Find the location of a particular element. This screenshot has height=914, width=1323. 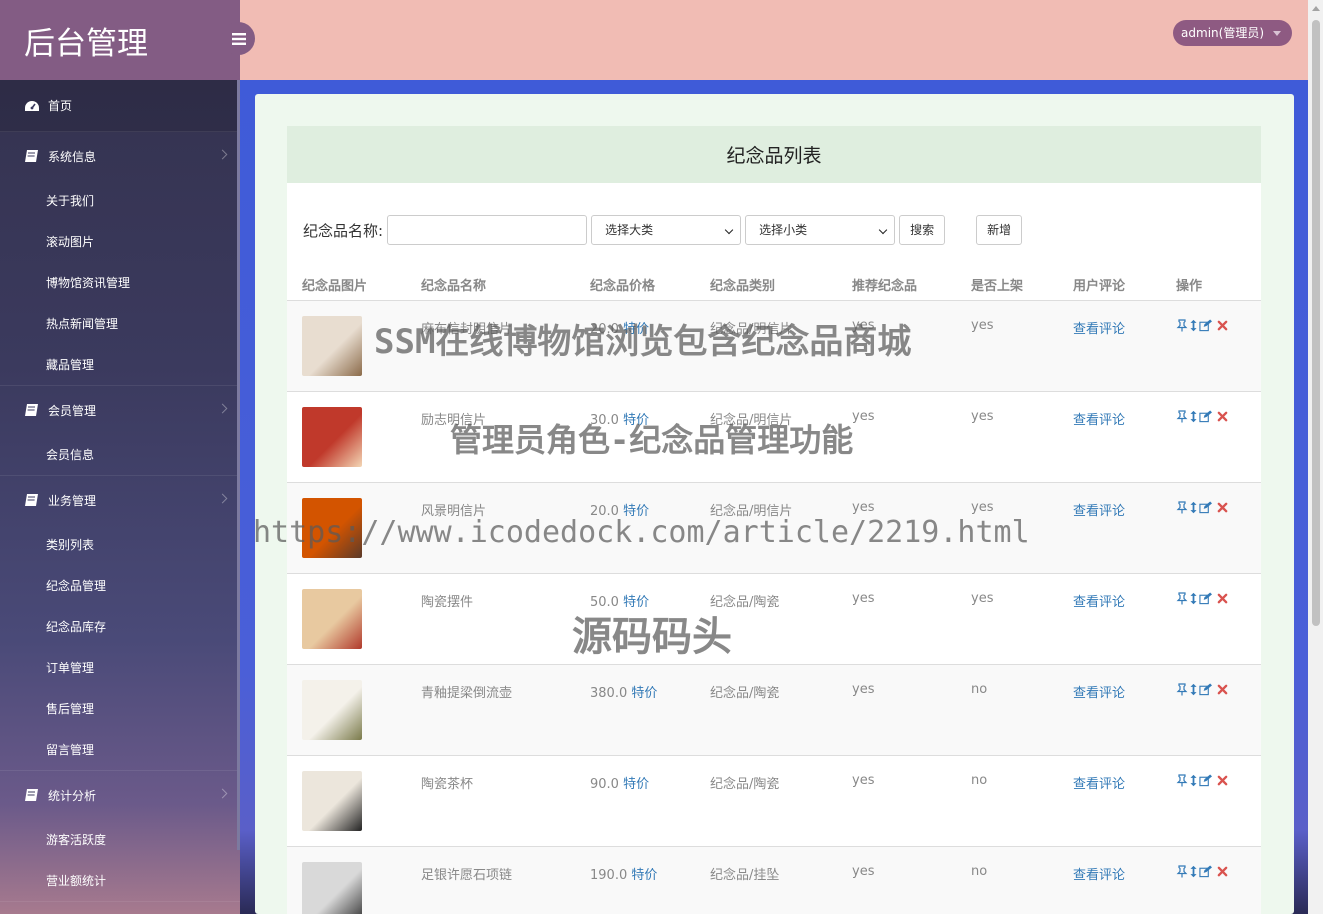

page-scrollbar is located at coordinates (1315, 457).